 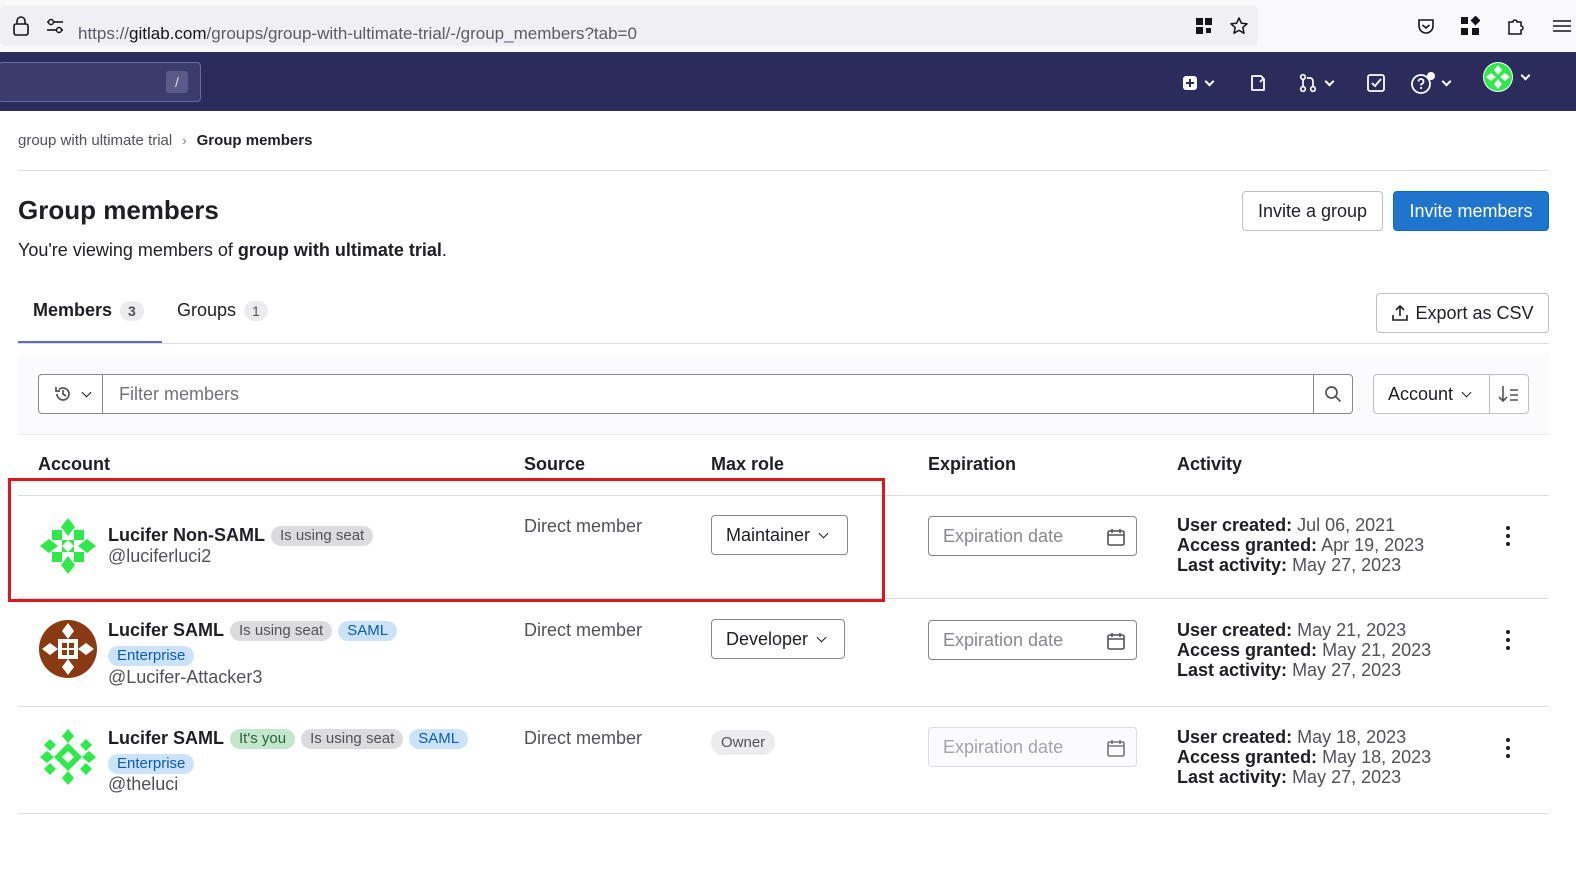 I want to click on user-menu, so click(x=1506, y=77).